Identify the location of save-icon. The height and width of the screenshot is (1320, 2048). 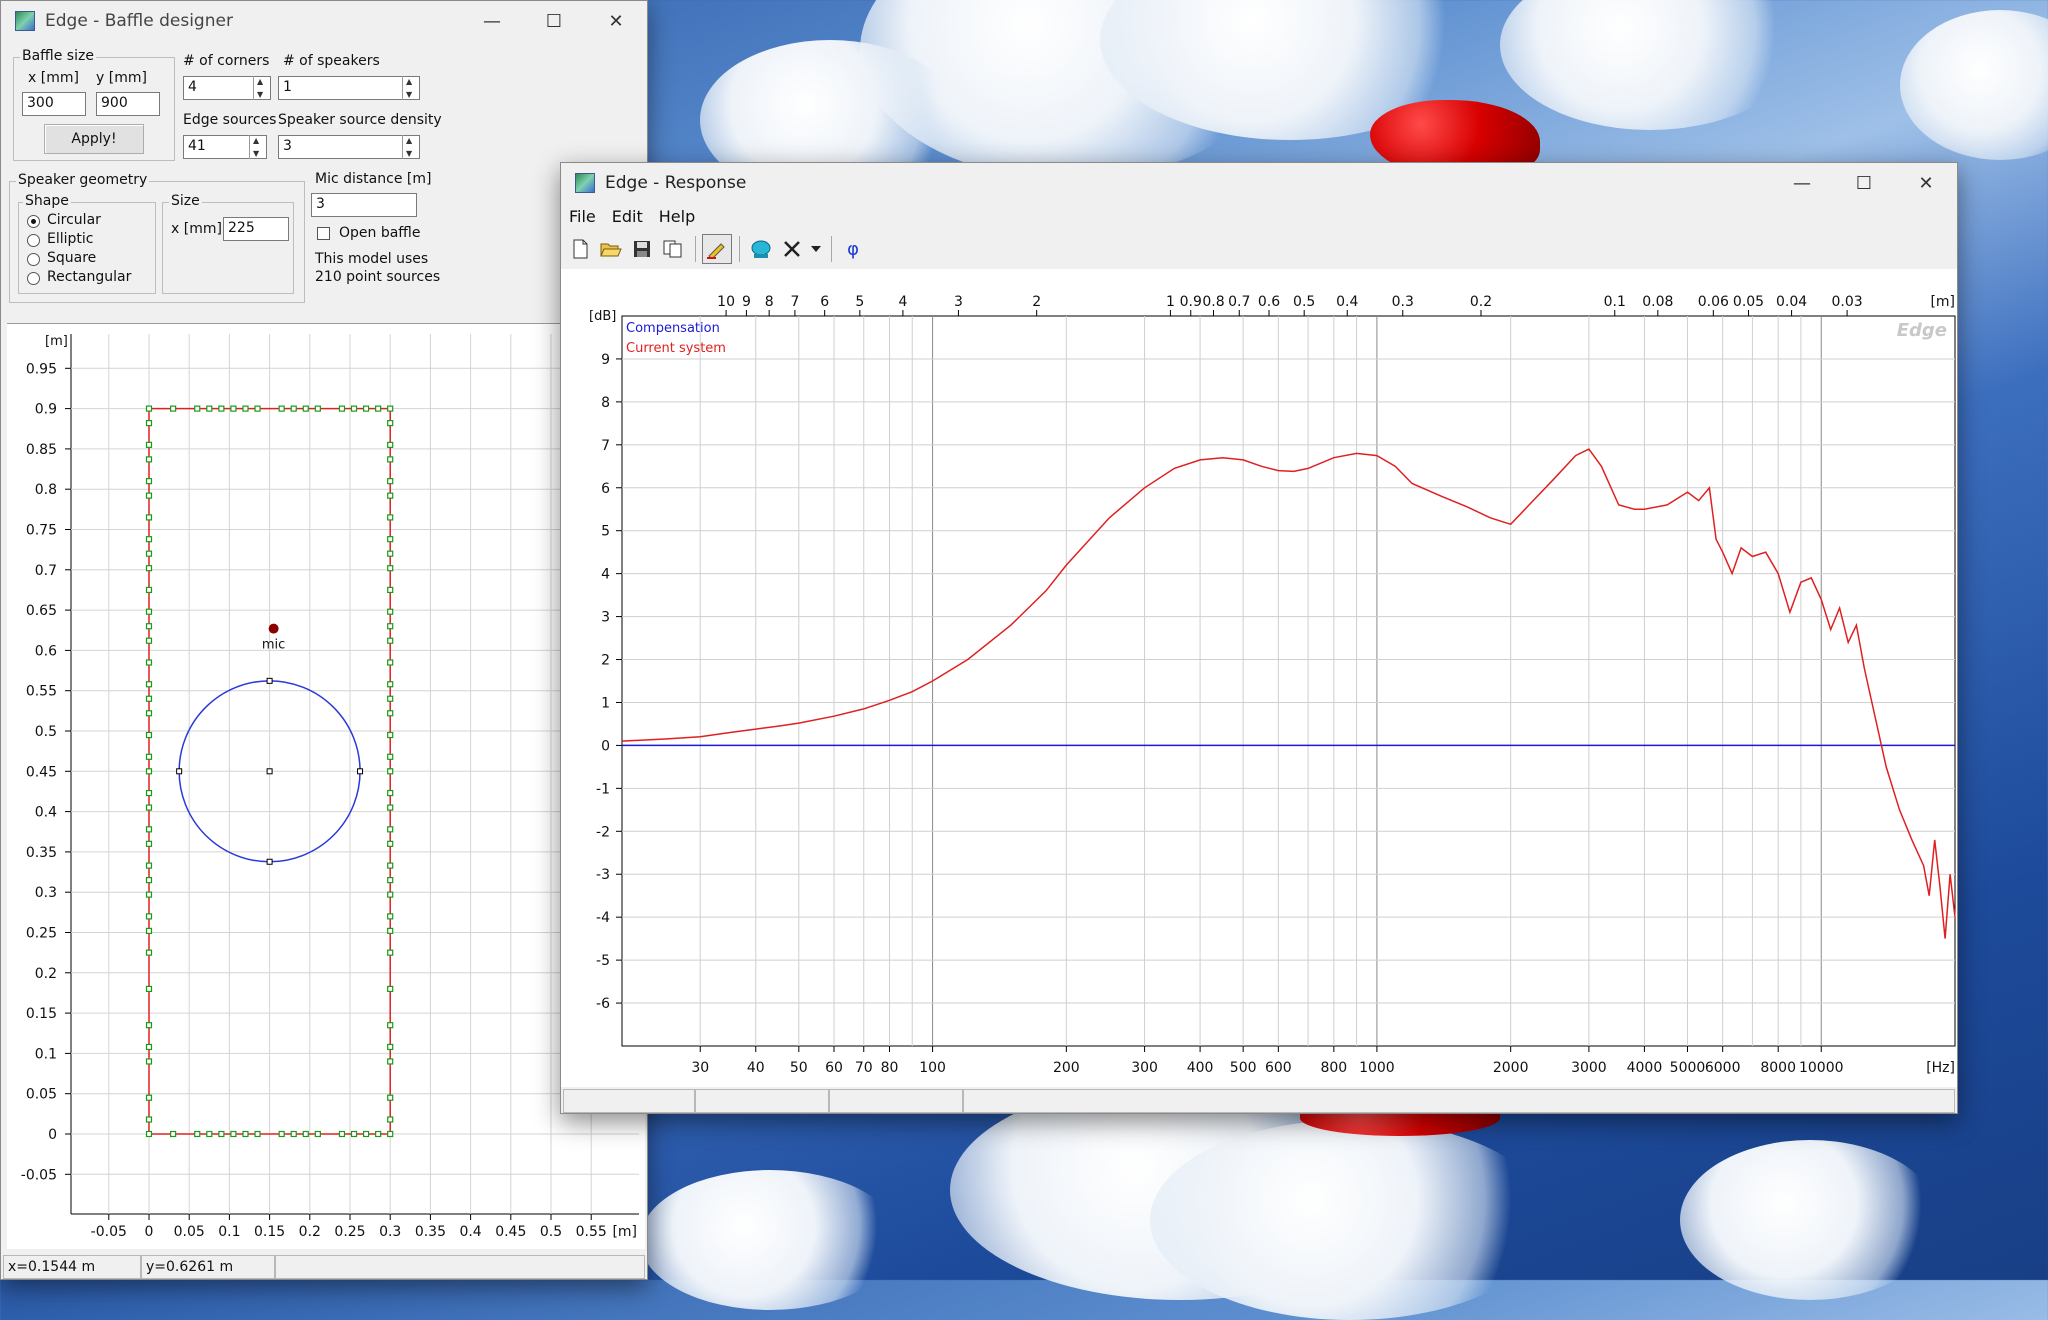
(642, 249).